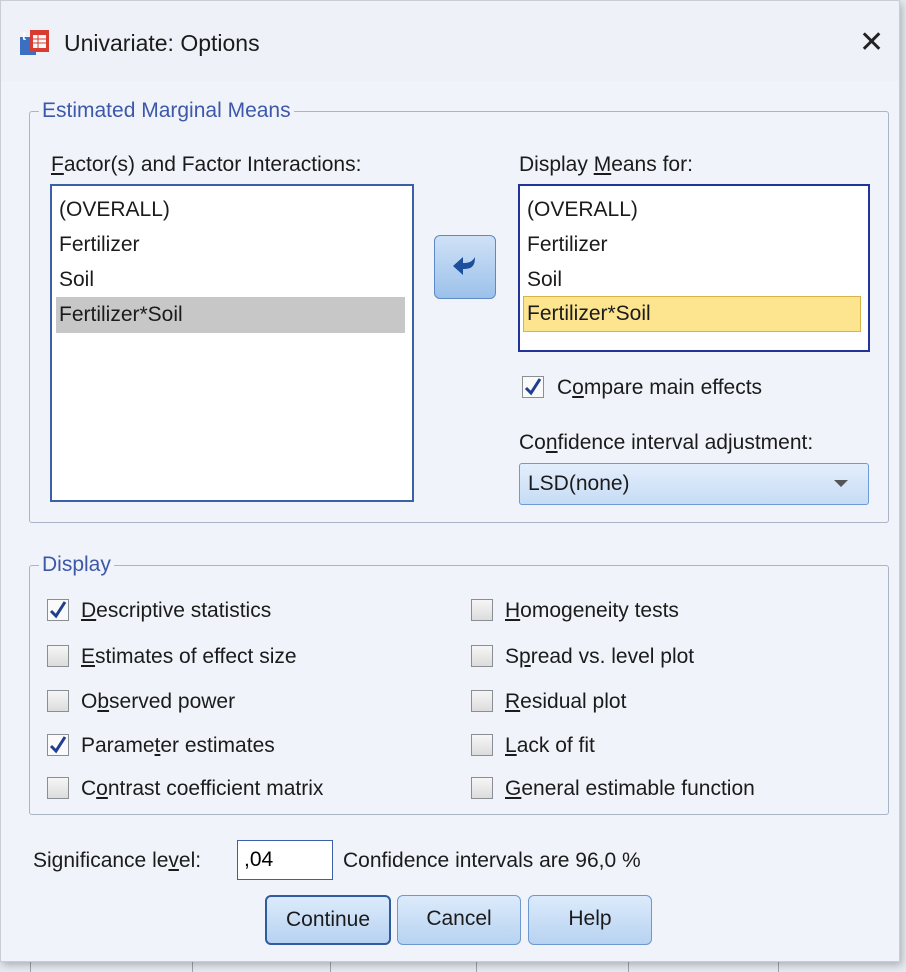 Image resolution: width=906 pixels, height=972 pixels. What do you see at coordinates (176, 610) in the screenshot?
I see `descriptive-statistics-label: Descriptive statistics` at bounding box center [176, 610].